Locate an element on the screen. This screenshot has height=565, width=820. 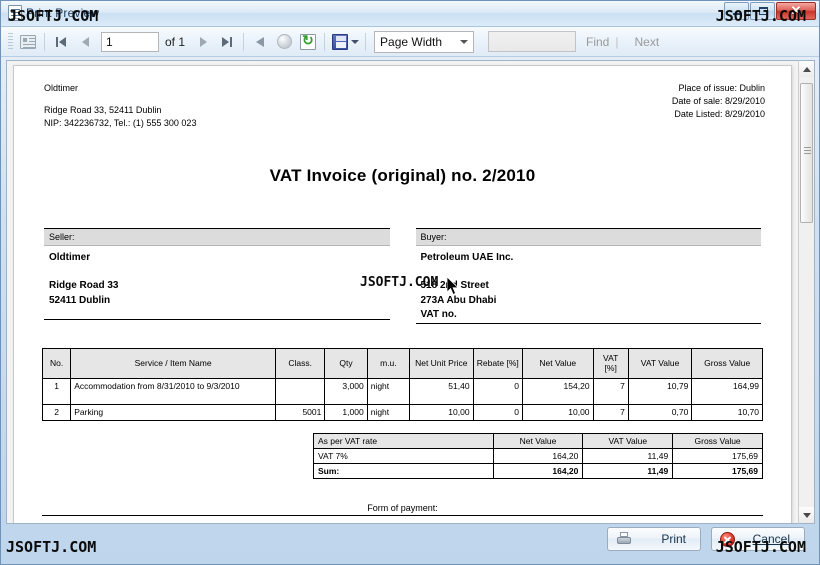
cell-class is located at coordinates (300, 391).